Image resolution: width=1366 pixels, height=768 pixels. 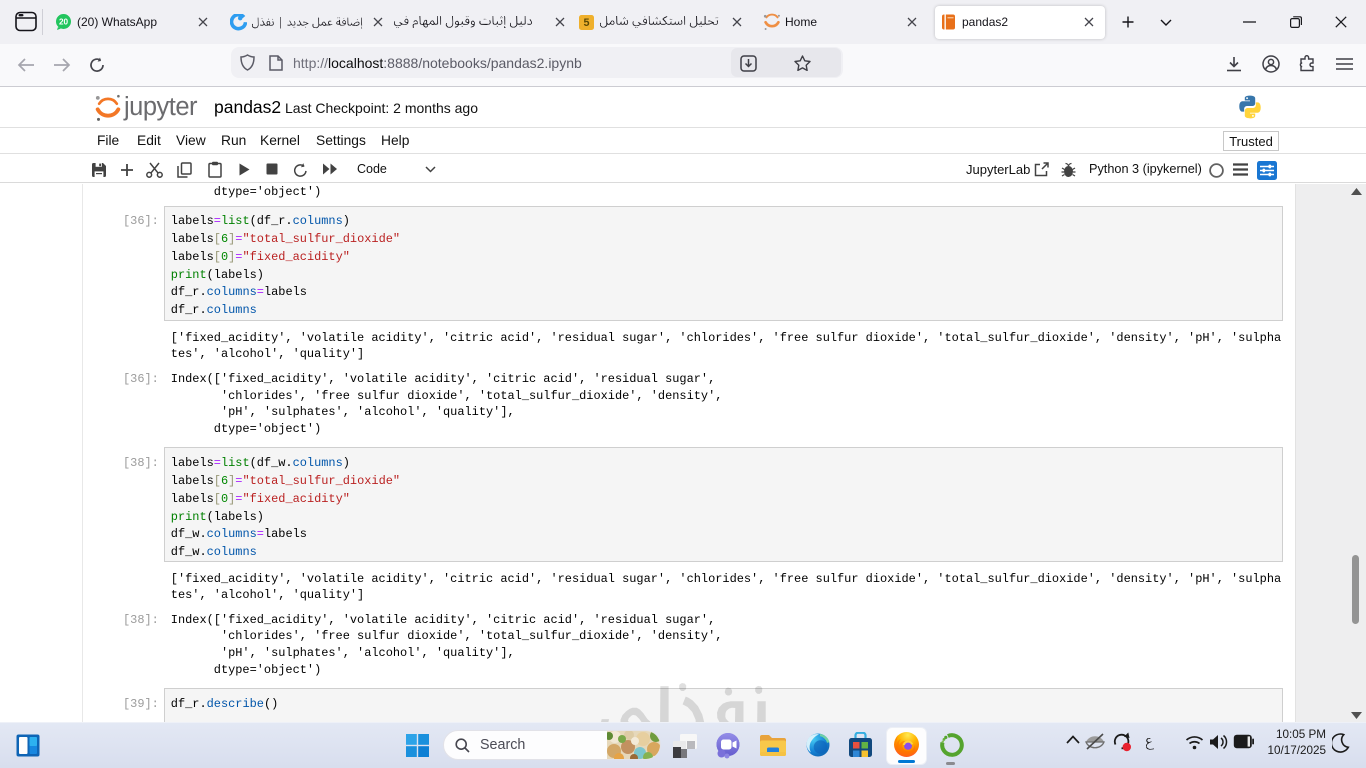 What do you see at coordinates (64, 21) in the screenshot?
I see `svg-text: 20` at bounding box center [64, 21].